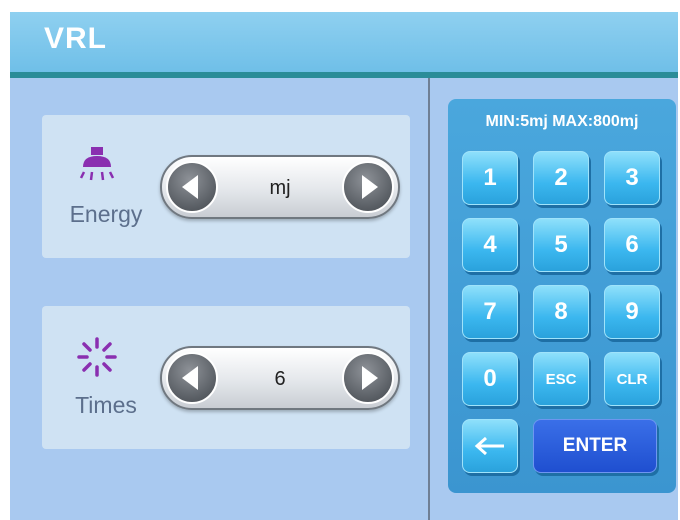  What do you see at coordinates (106, 405) in the screenshot?
I see `times-label: Times` at bounding box center [106, 405].